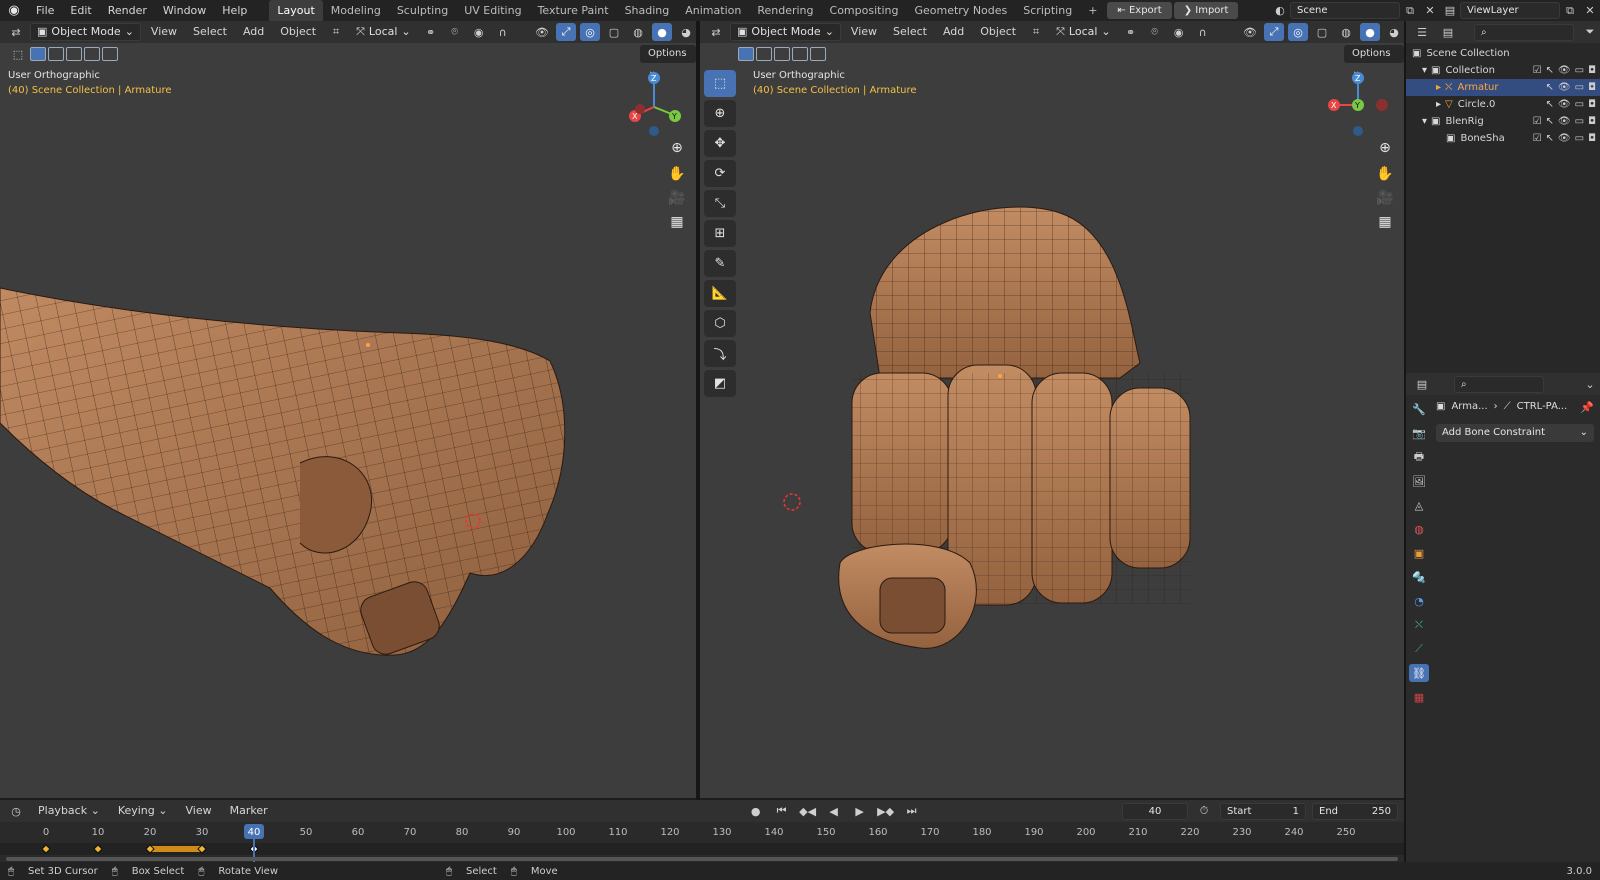 Image resolution: width=1600 pixels, height=880 pixels. Describe the element at coordinates (16, 32) in the screenshot. I see `editor-type-icon: ⇄` at that location.